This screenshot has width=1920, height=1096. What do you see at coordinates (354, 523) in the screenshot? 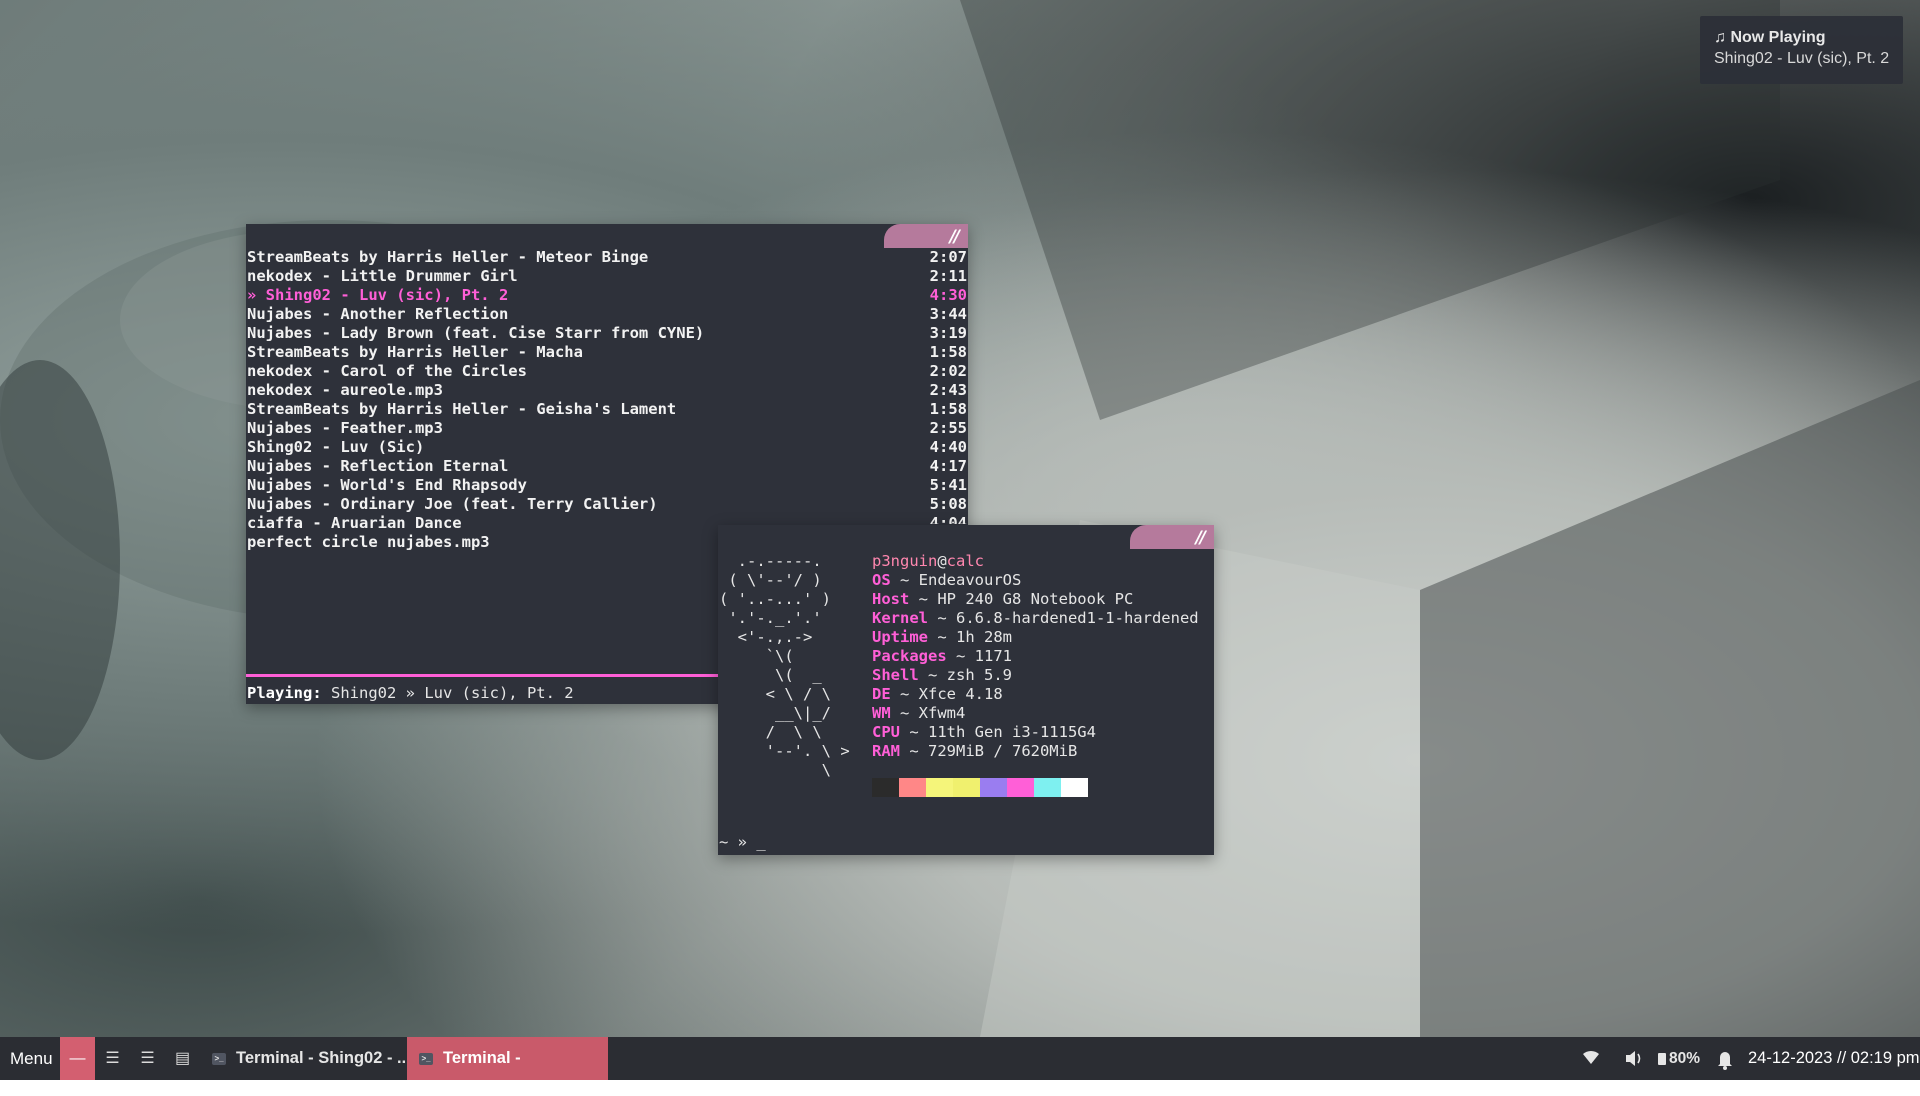
I see `track-title: ciaffa - Aruarian Dance` at bounding box center [354, 523].